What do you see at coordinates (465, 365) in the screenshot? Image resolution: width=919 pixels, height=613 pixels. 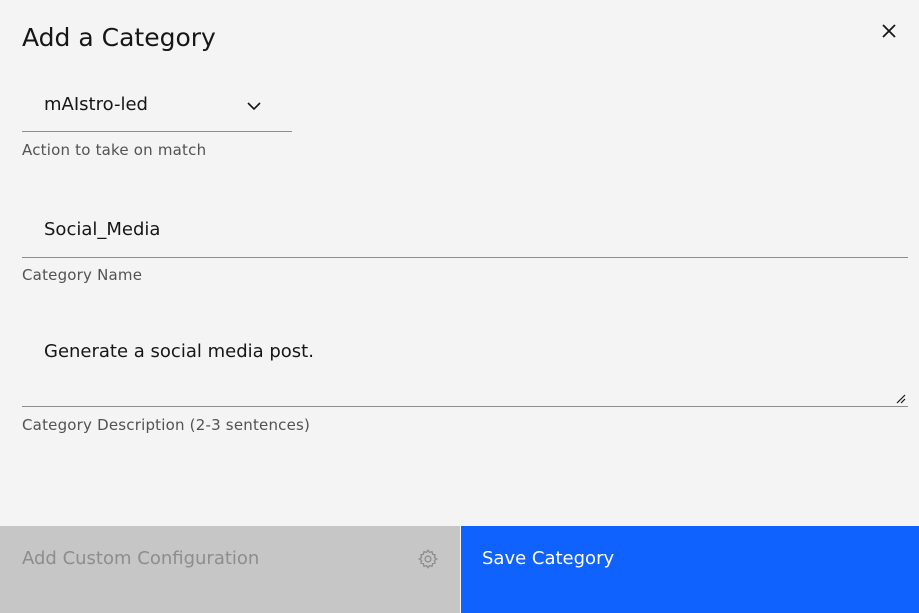 I see `category-description-textarea: Generate a social media post.` at bounding box center [465, 365].